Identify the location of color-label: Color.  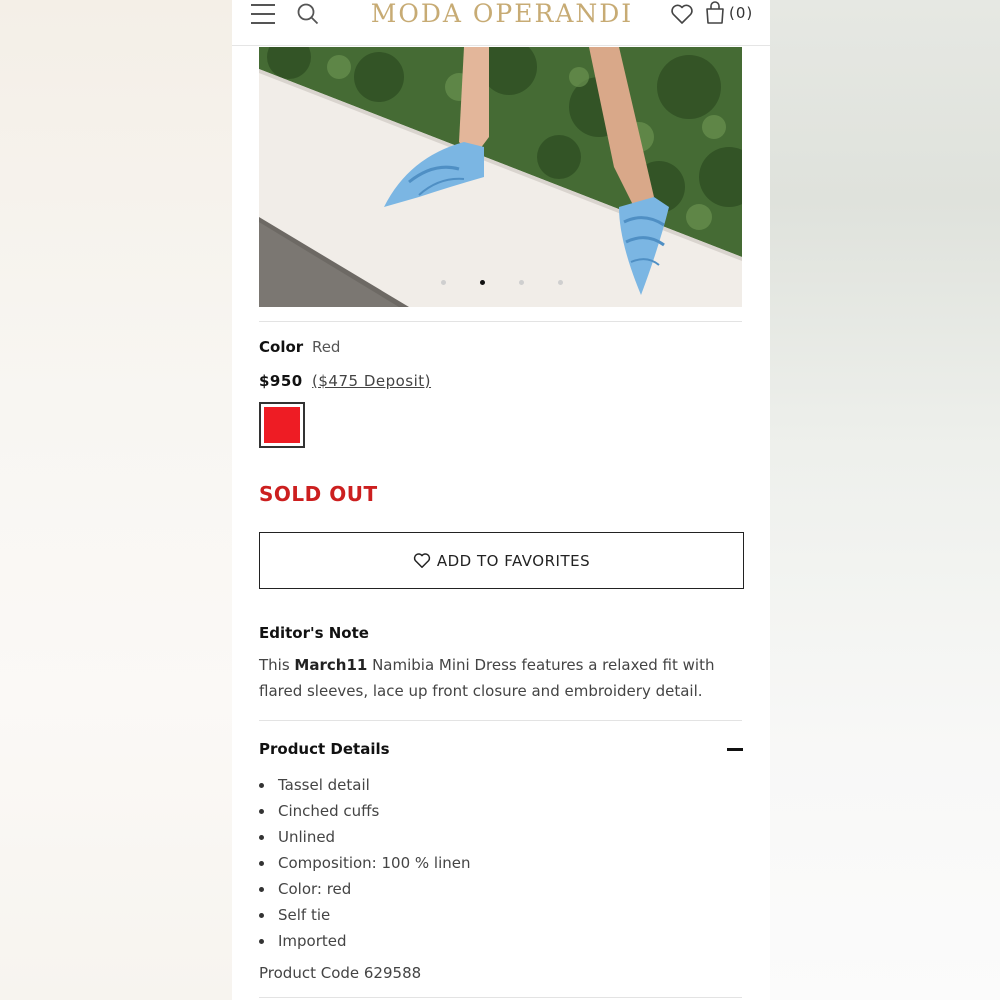
(281, 347).